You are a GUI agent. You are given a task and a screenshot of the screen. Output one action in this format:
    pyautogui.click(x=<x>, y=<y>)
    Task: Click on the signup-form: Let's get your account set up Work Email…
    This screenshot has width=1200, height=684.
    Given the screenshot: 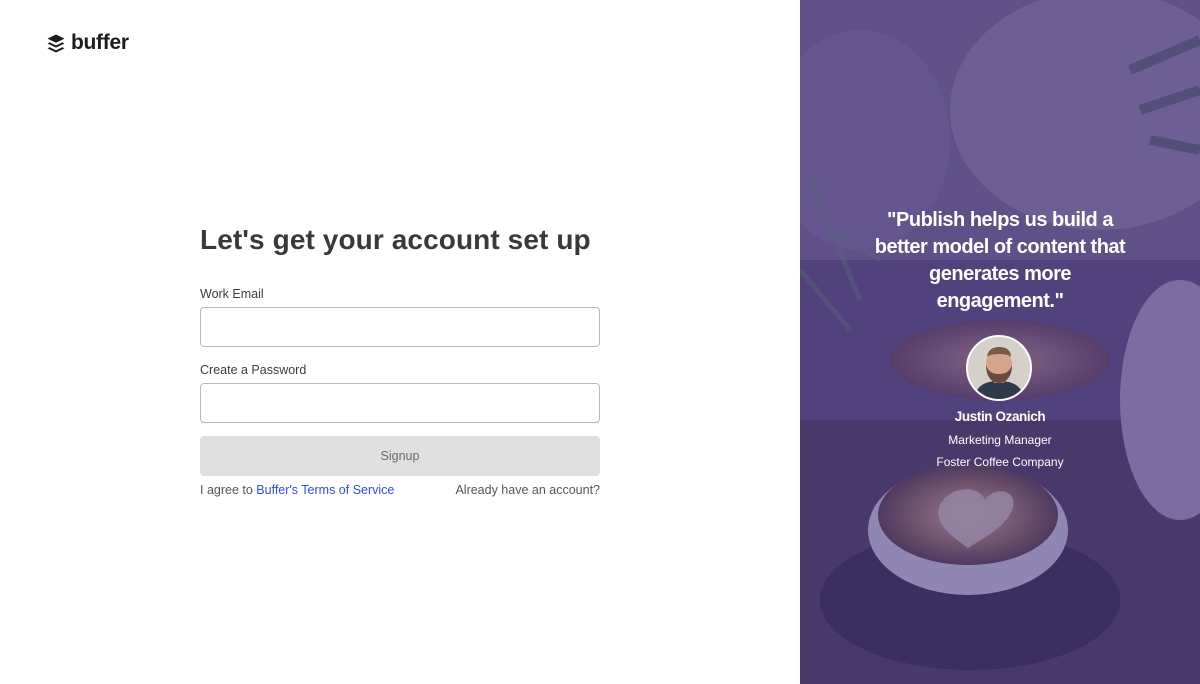 What is the action you would take?
    pyautogui.click(x=400, y=360)
    